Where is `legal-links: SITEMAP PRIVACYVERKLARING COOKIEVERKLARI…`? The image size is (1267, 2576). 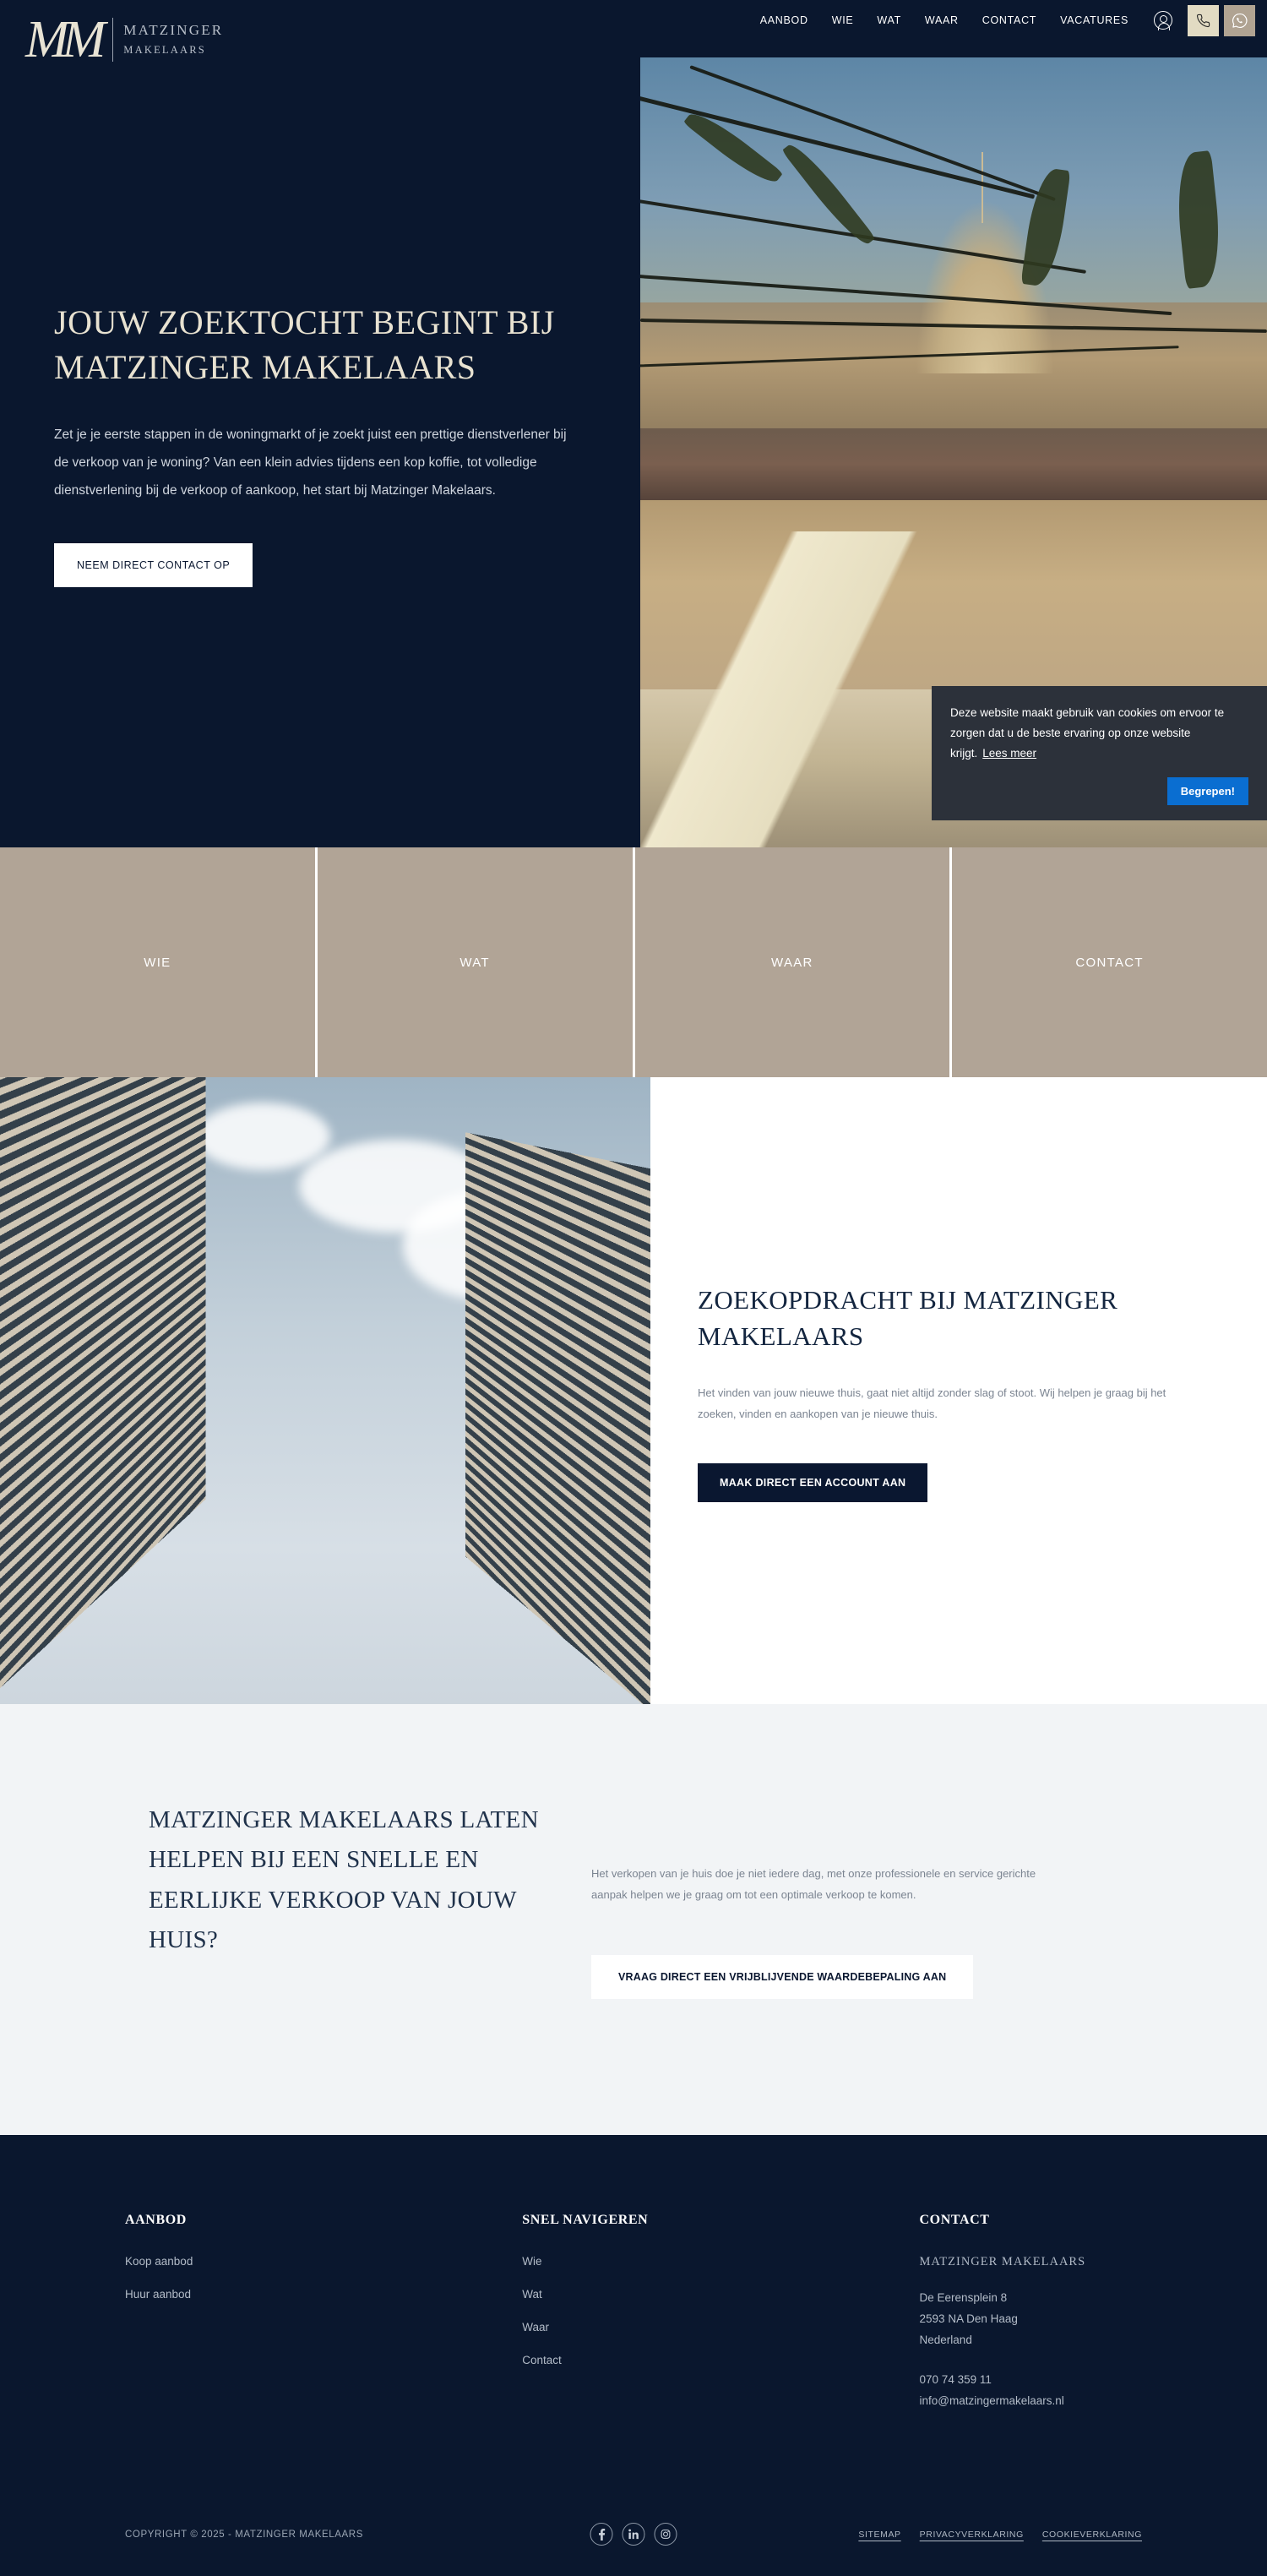 legal-links: SITEMAP PRIVACYVERKLARING COOKIEVERKLARI… is located at coordinates (1000, 2535).